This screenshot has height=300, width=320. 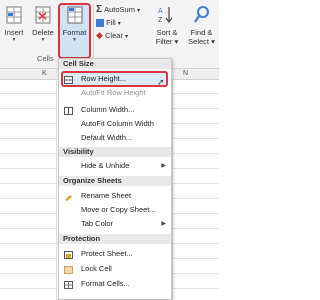 What do you see at coordinates (96, 268) in the screenshot?
I see `lock-cell-label: Lock Cell` at bounding box center [96, 268].